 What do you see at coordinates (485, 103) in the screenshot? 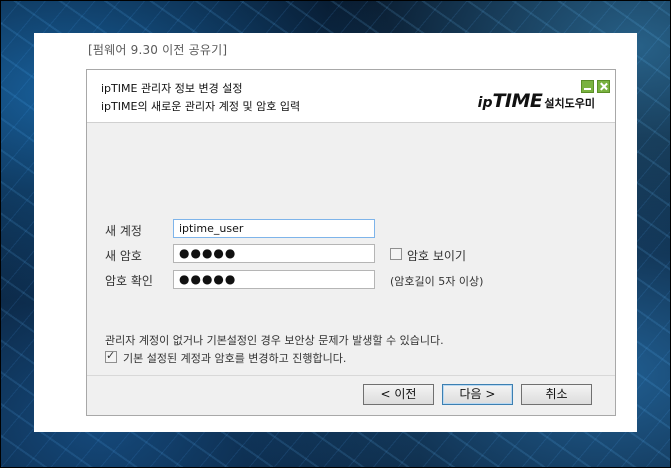
I see `logo-ip-text: ip` at bounding box center [485, 103].